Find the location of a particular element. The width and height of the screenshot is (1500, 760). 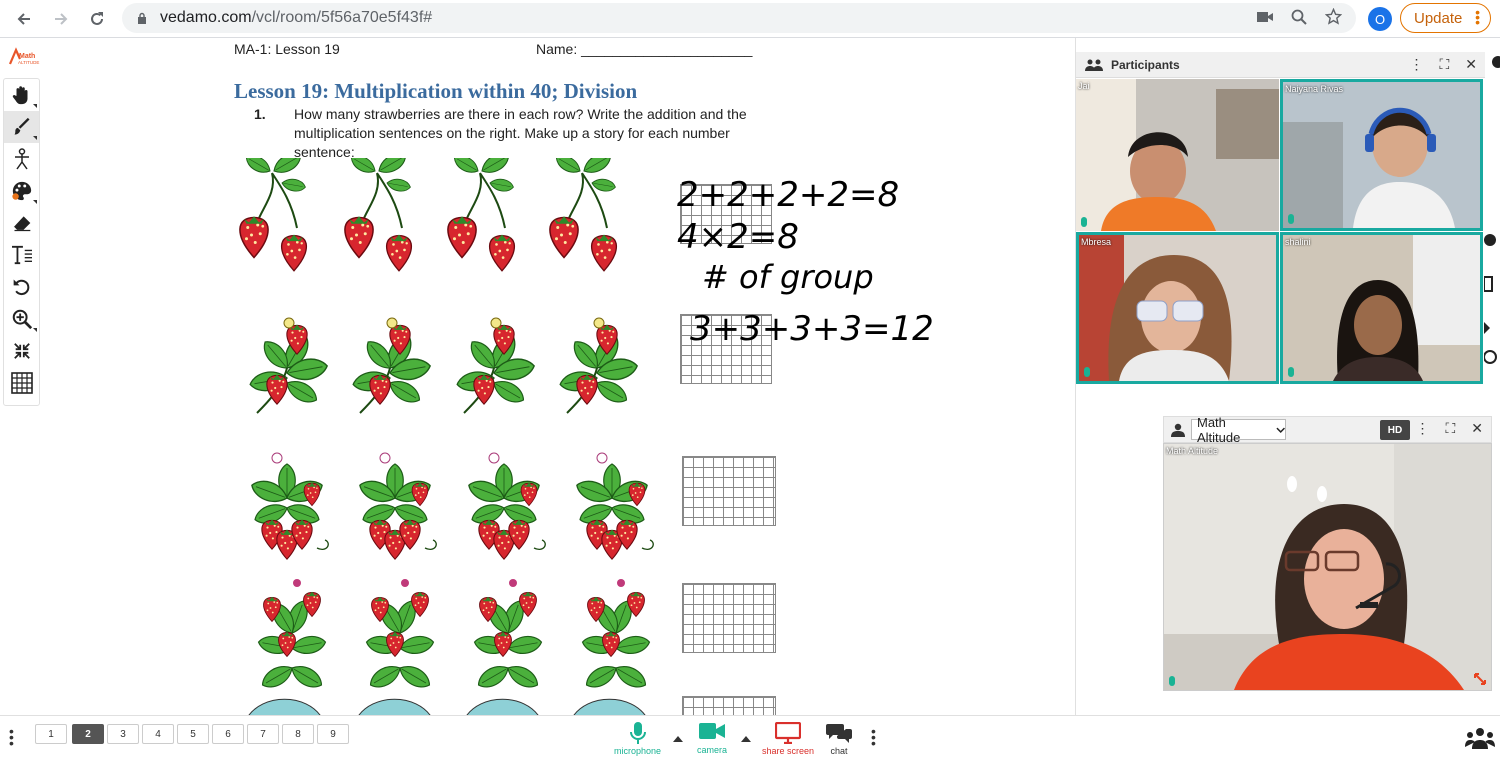

name-line: Name: ______________________ is located at coordinates (644, 49).